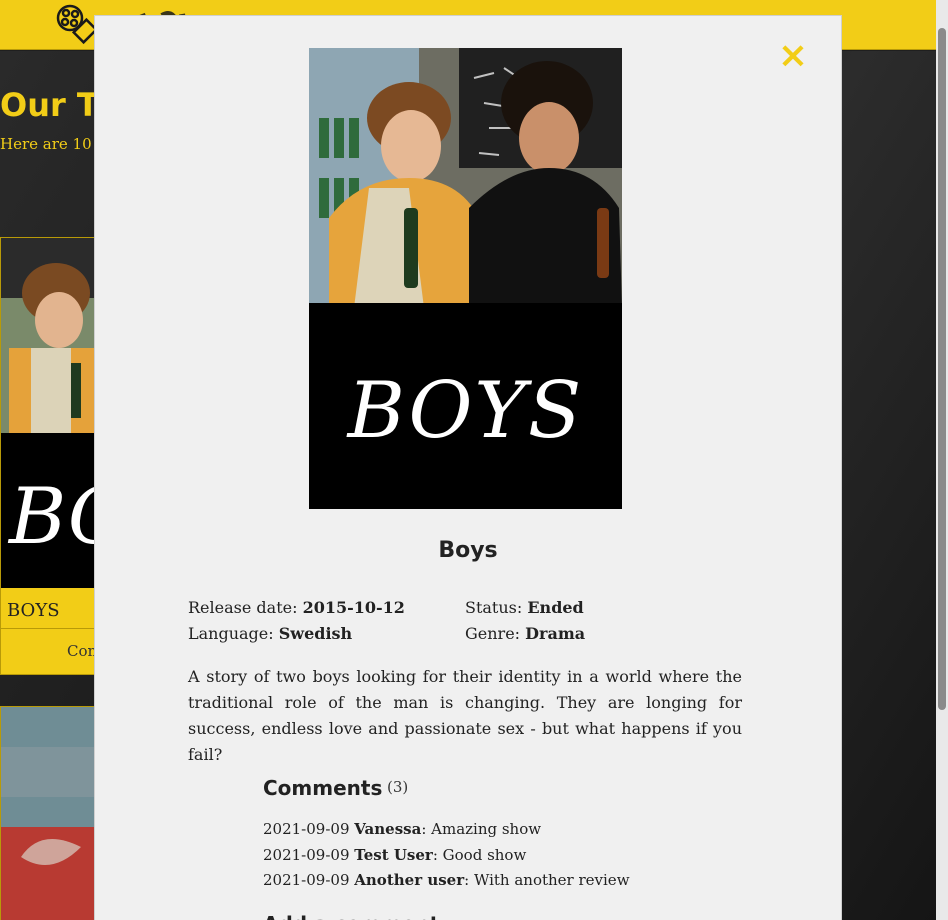  What do you see at coordinates (388, 829) in the screenshot?
I see `comment-user: Vanessa` at bounding box center [388, 829].